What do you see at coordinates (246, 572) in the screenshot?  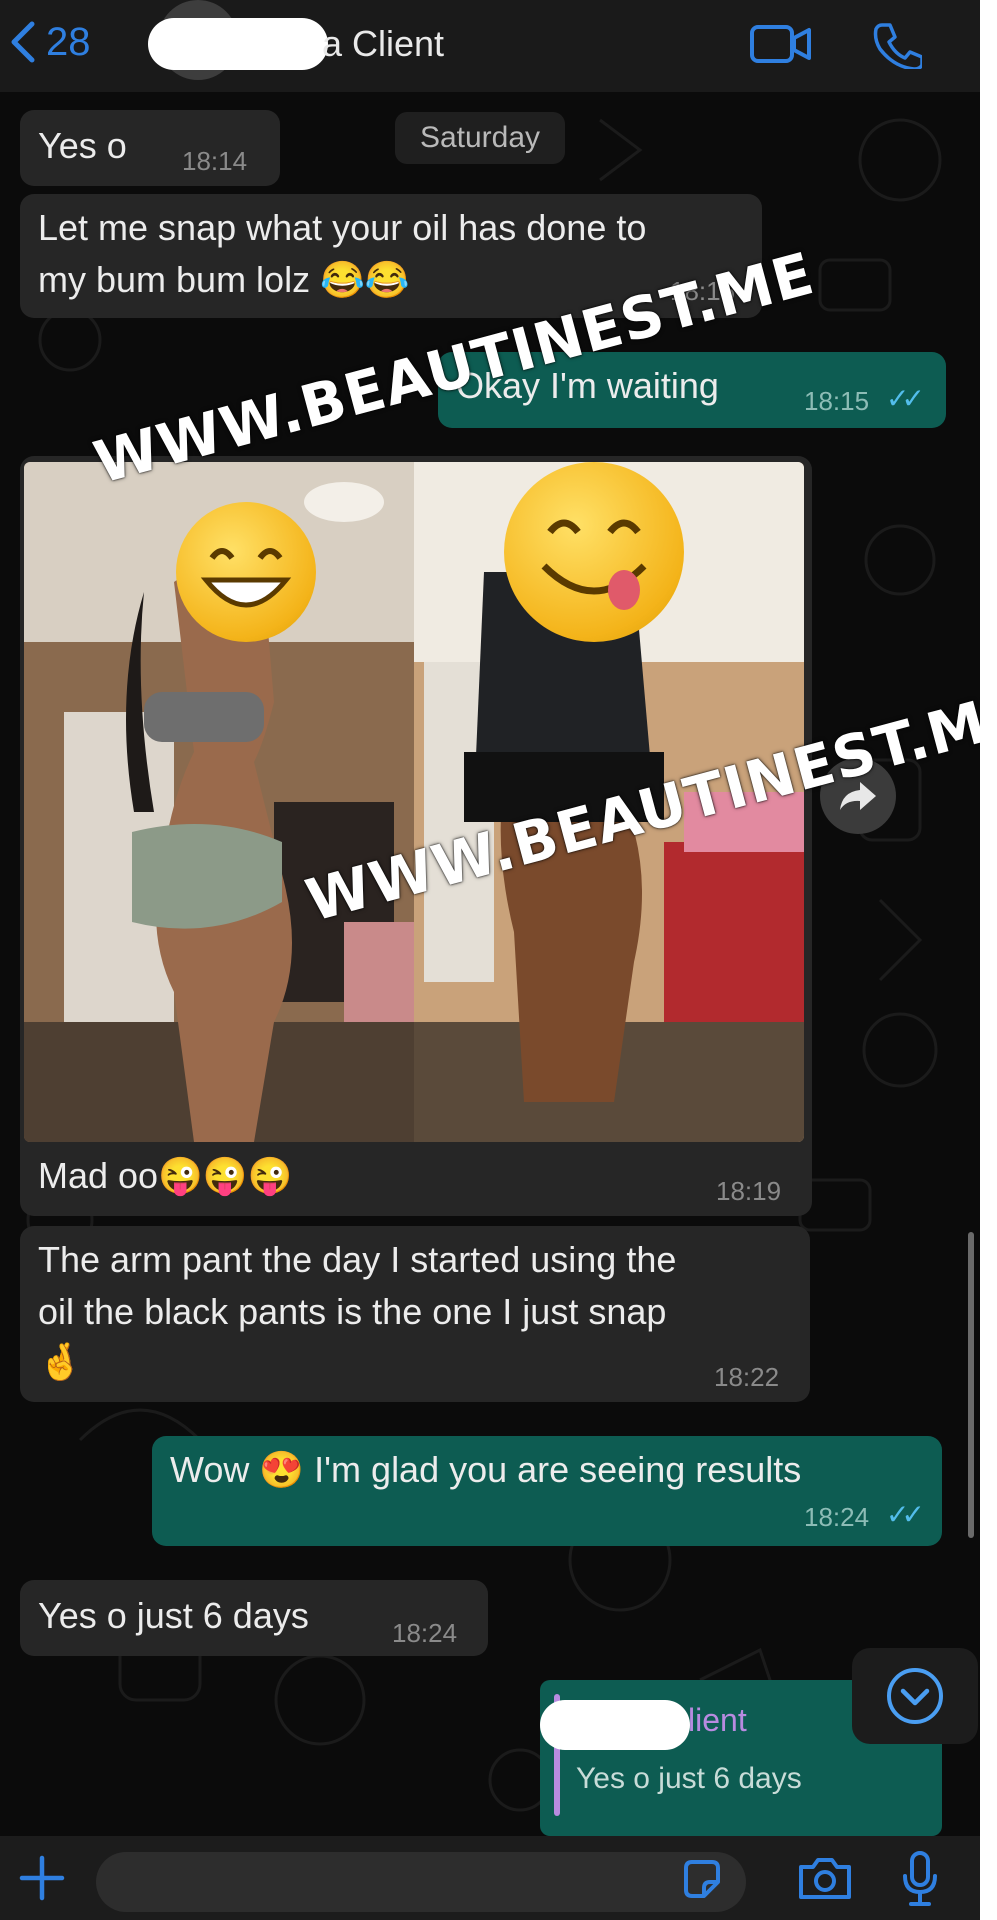 I see `face-cover-grin-emoji` at bounding box center [246, 572].